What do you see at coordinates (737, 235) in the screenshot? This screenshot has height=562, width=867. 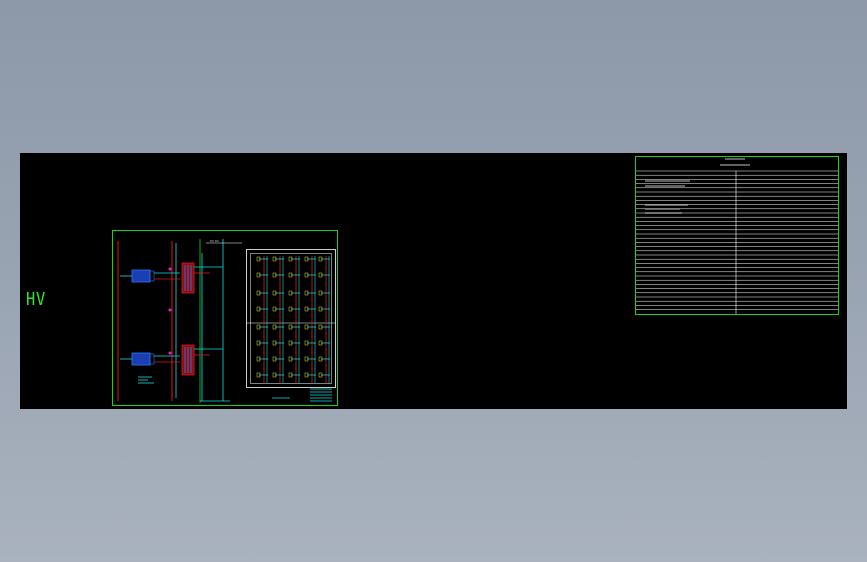 I see `schedule-table` at bounding box center [737, 235].